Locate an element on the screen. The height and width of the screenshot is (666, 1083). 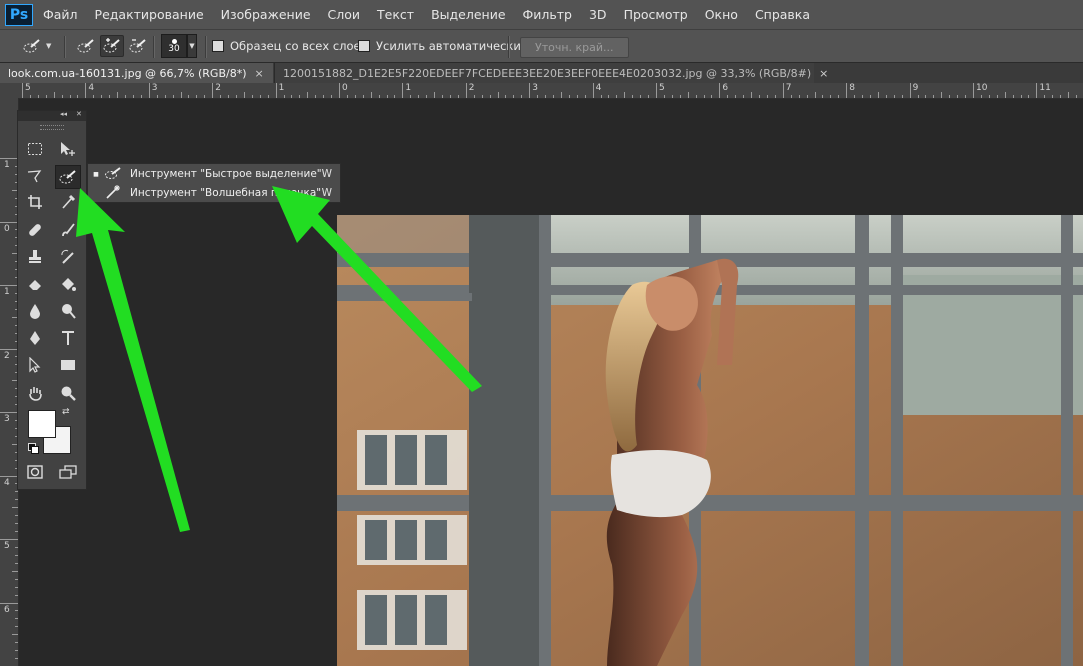
foreground-color-swatch is located at coordinates (42, 424).